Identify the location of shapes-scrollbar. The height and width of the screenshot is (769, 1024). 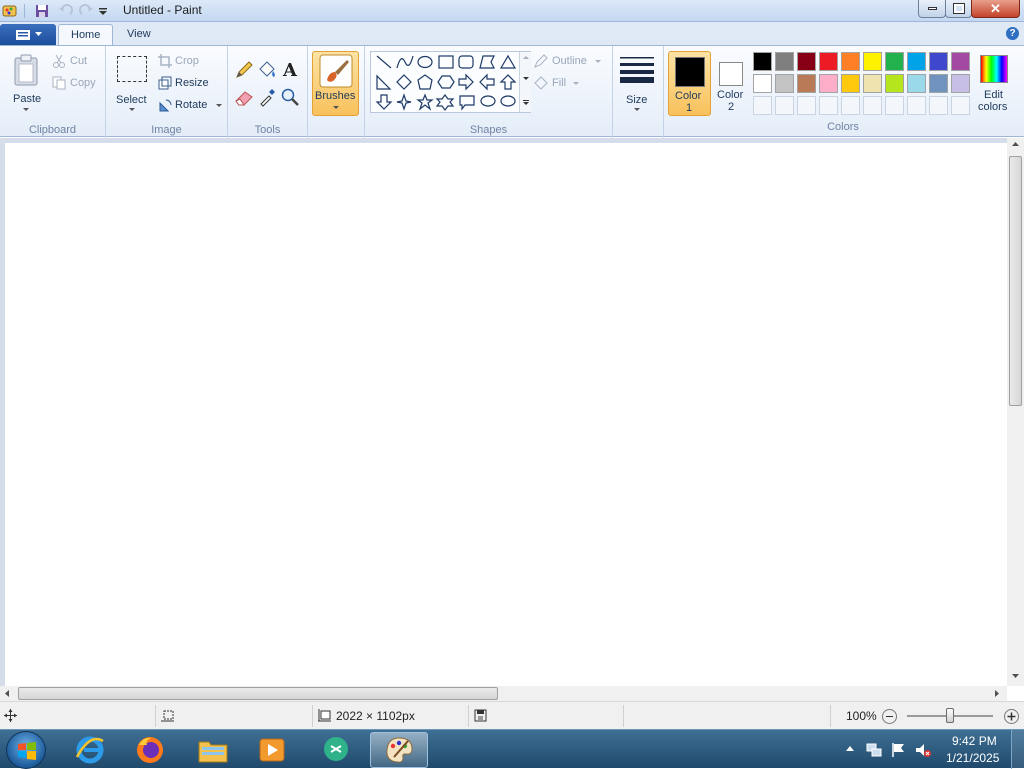
(525, 82).